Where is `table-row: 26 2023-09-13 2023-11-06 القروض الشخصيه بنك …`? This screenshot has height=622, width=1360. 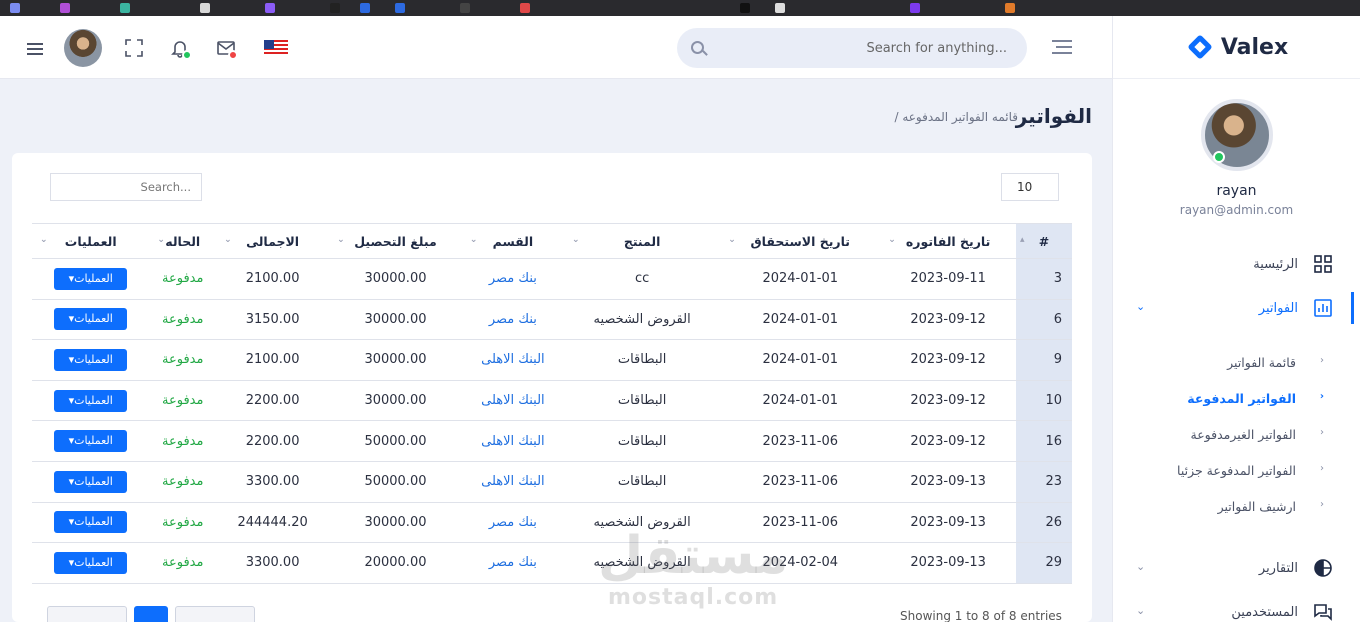 table-row: 26 2023-09-13 2023-11-06 القروض الشخصيه بنك … is located at coordinates (552, 523).